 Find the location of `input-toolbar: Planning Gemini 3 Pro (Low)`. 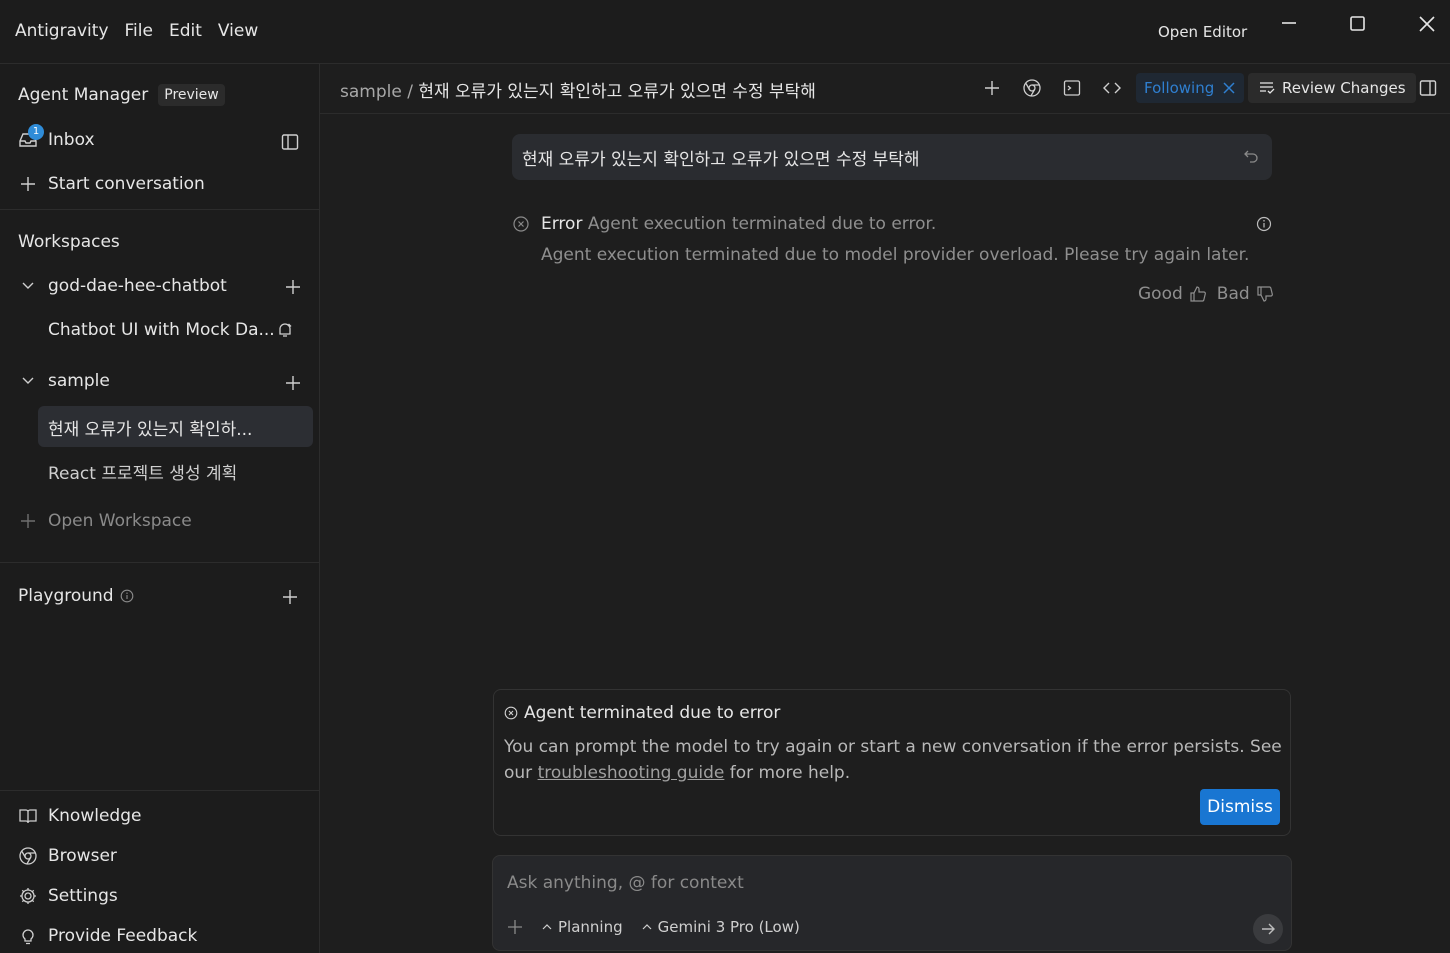

input-toolbar: Planning Gemini 3 Pro (Low) is located at coordinates (653, 927).